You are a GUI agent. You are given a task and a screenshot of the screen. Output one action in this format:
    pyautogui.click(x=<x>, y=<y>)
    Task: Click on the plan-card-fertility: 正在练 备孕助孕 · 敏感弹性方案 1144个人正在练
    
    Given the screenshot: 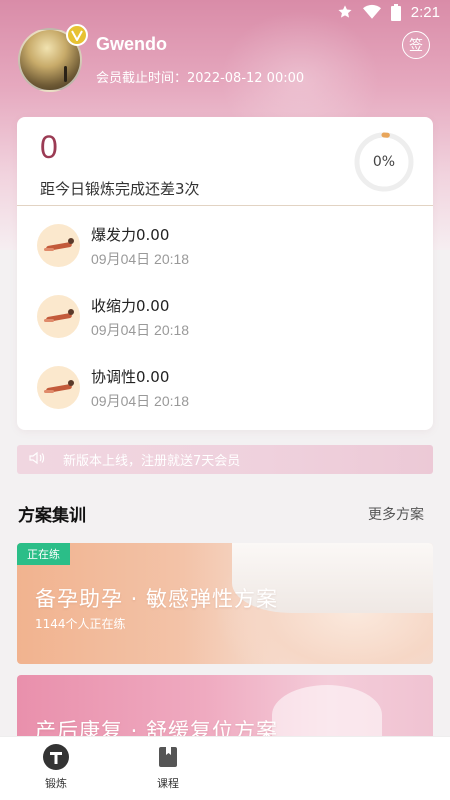 What is the action you would take?
    pyautogui.click(x=225, y=603)
    